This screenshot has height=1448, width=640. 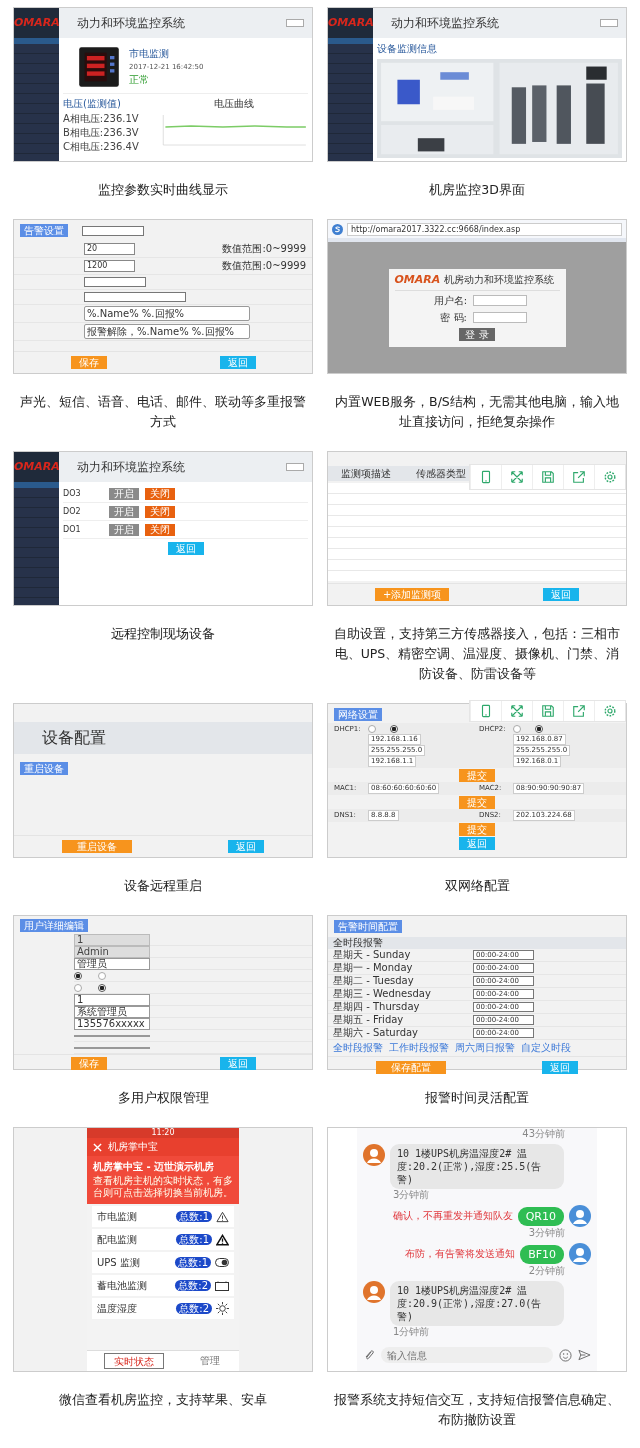 What do you see at coordinates (546, 1233) in the screenshot?
I see `message-time: 3分钟前` at bounding box center [546, 1233].